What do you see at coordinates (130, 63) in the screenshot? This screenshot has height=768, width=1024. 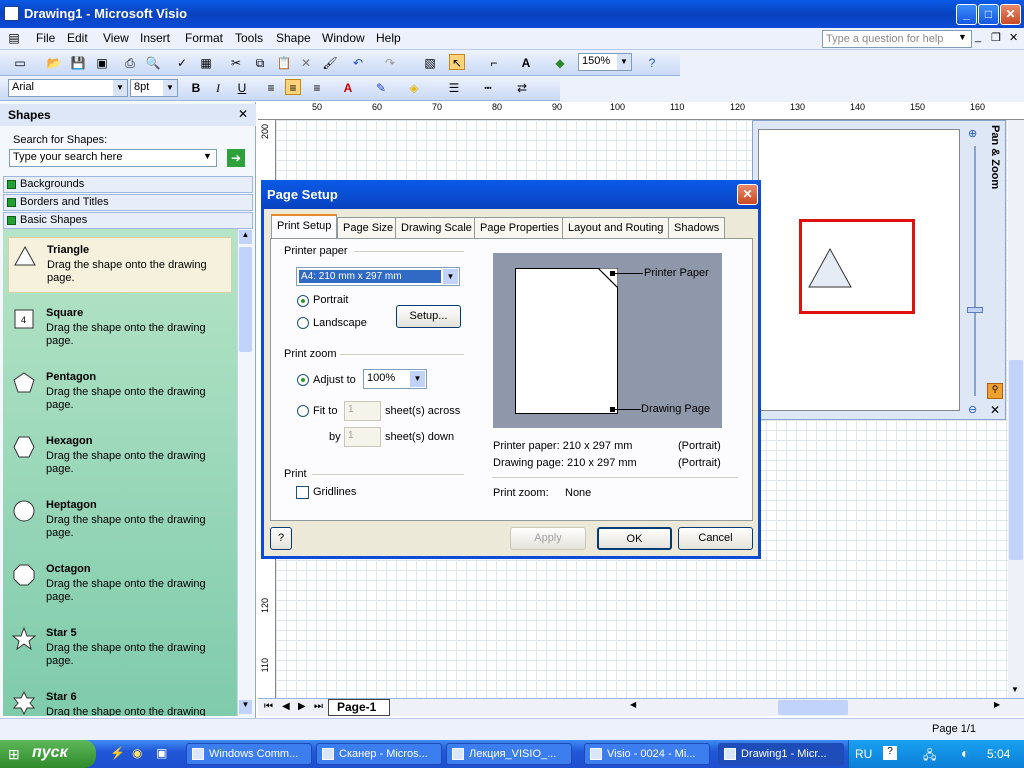 I see `print-icon: ⎙` at bounding box center [130, 63].